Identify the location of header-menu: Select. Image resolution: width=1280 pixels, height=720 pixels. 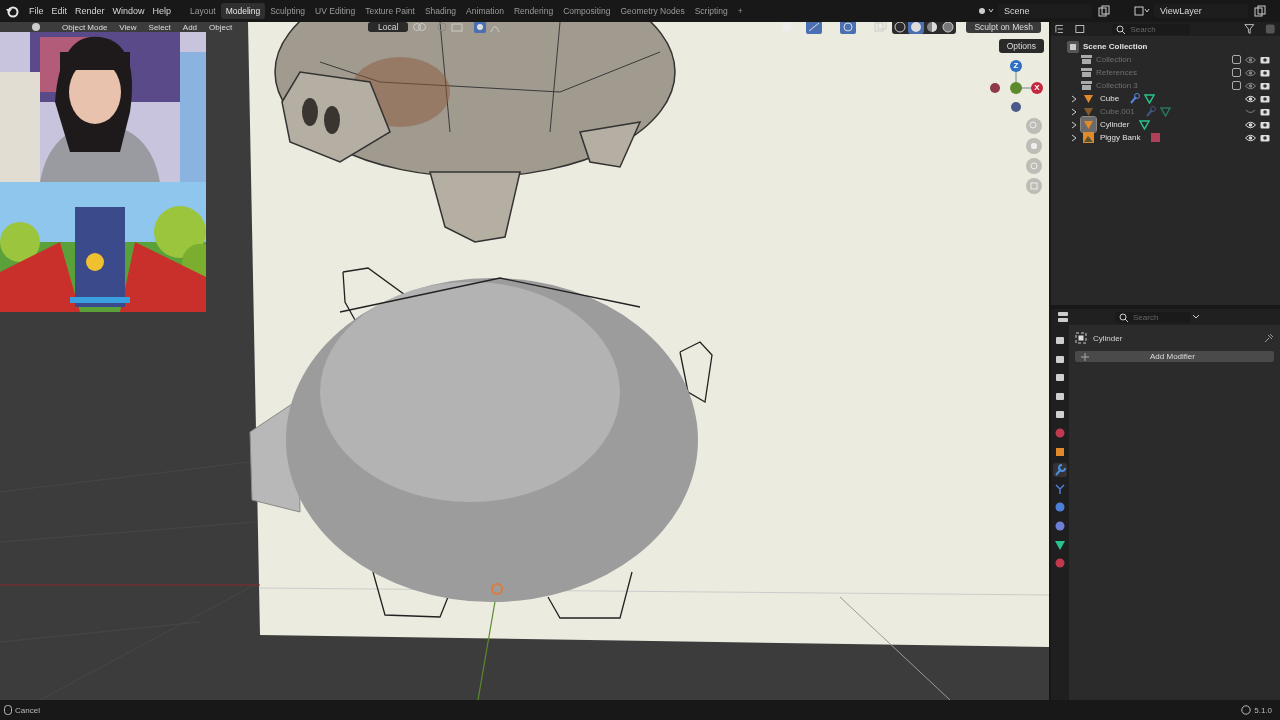
(159, 27).